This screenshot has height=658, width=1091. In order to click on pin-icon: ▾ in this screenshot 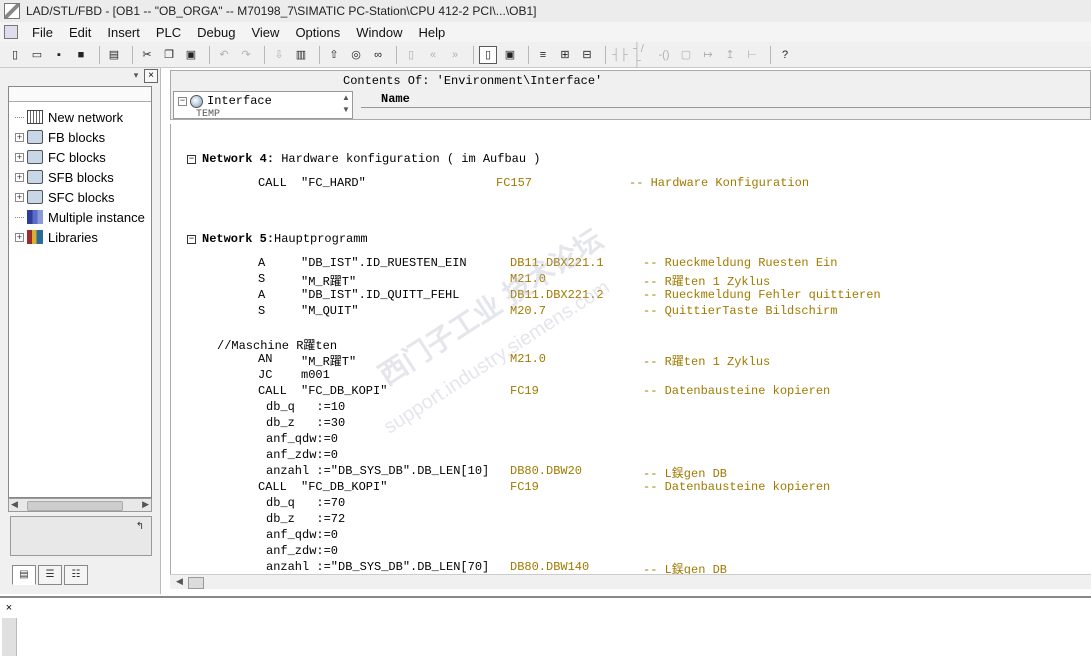, I will do `click(136, 75)`.